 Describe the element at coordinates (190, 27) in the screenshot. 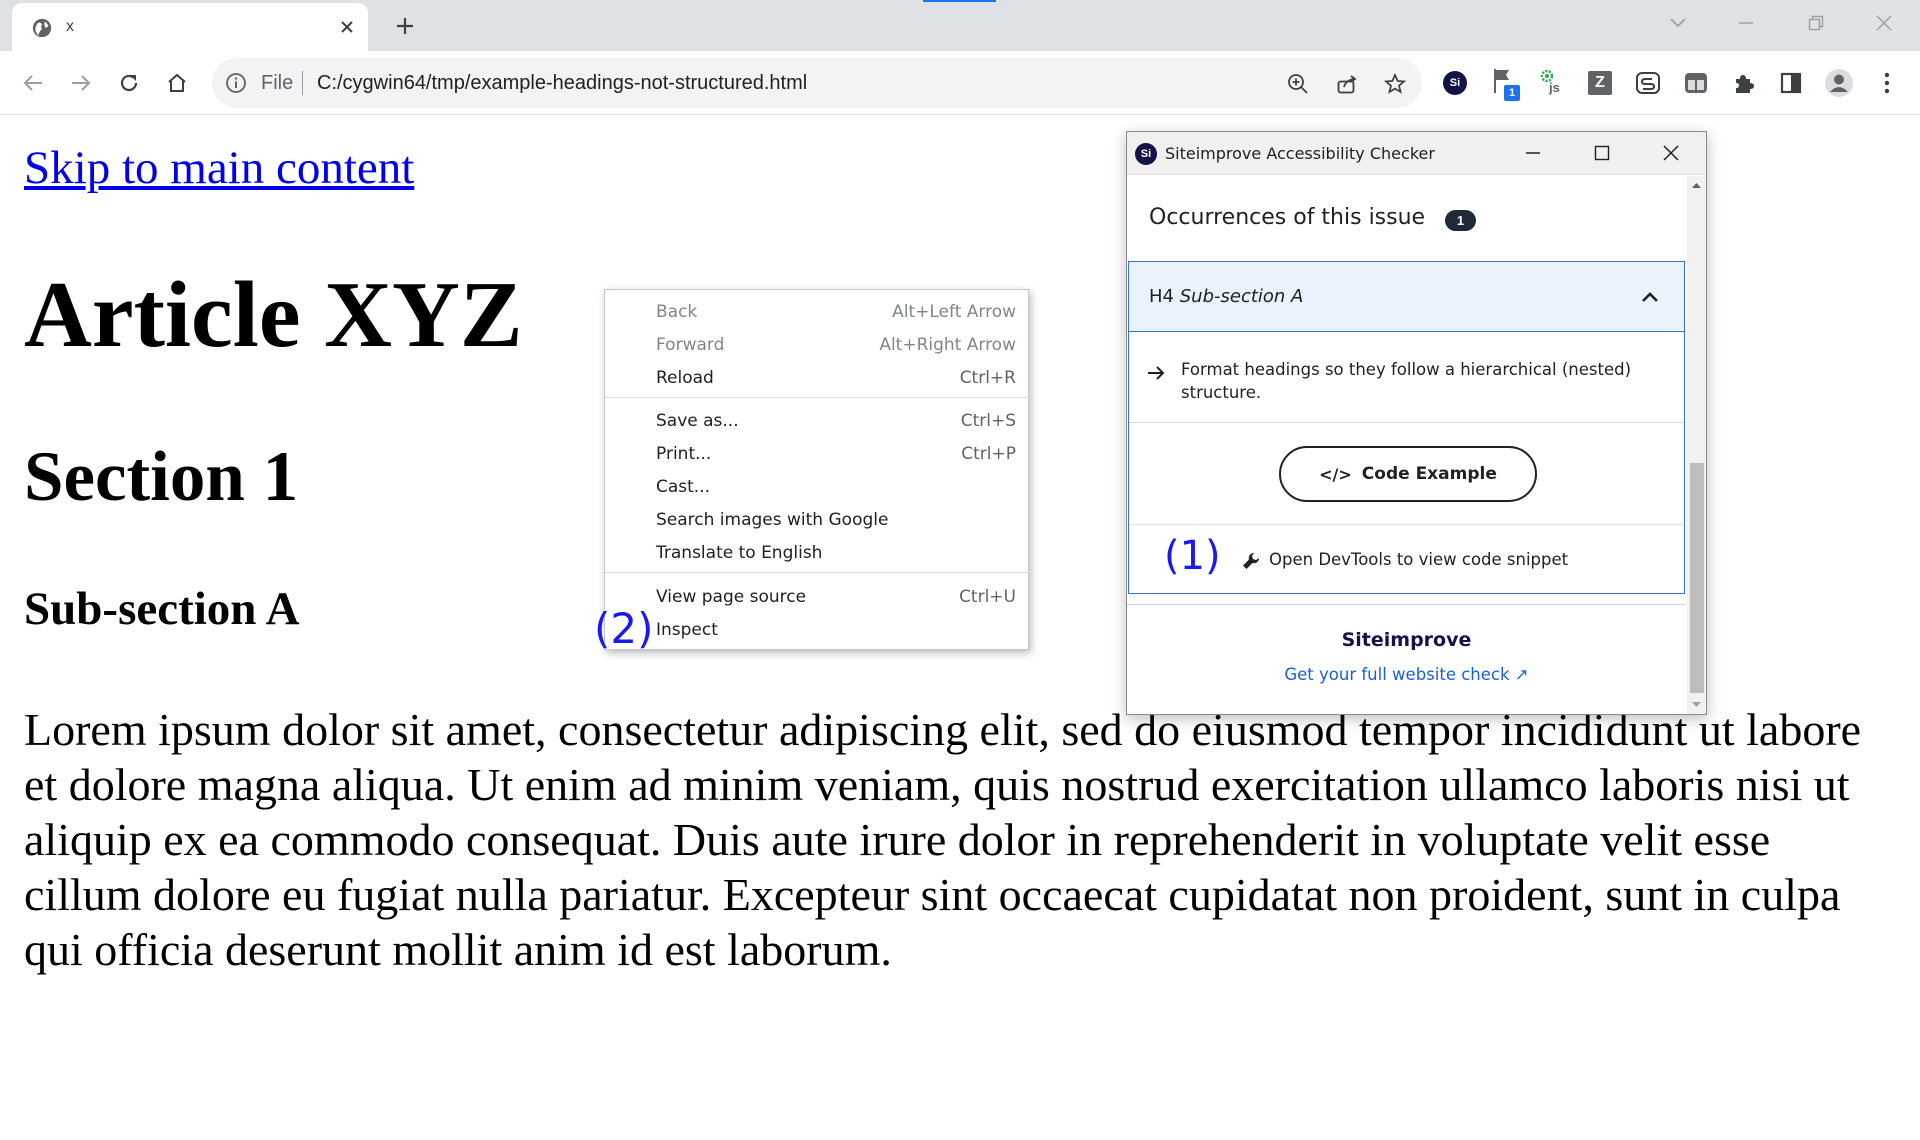

I see `browser-tab: x` at that location.